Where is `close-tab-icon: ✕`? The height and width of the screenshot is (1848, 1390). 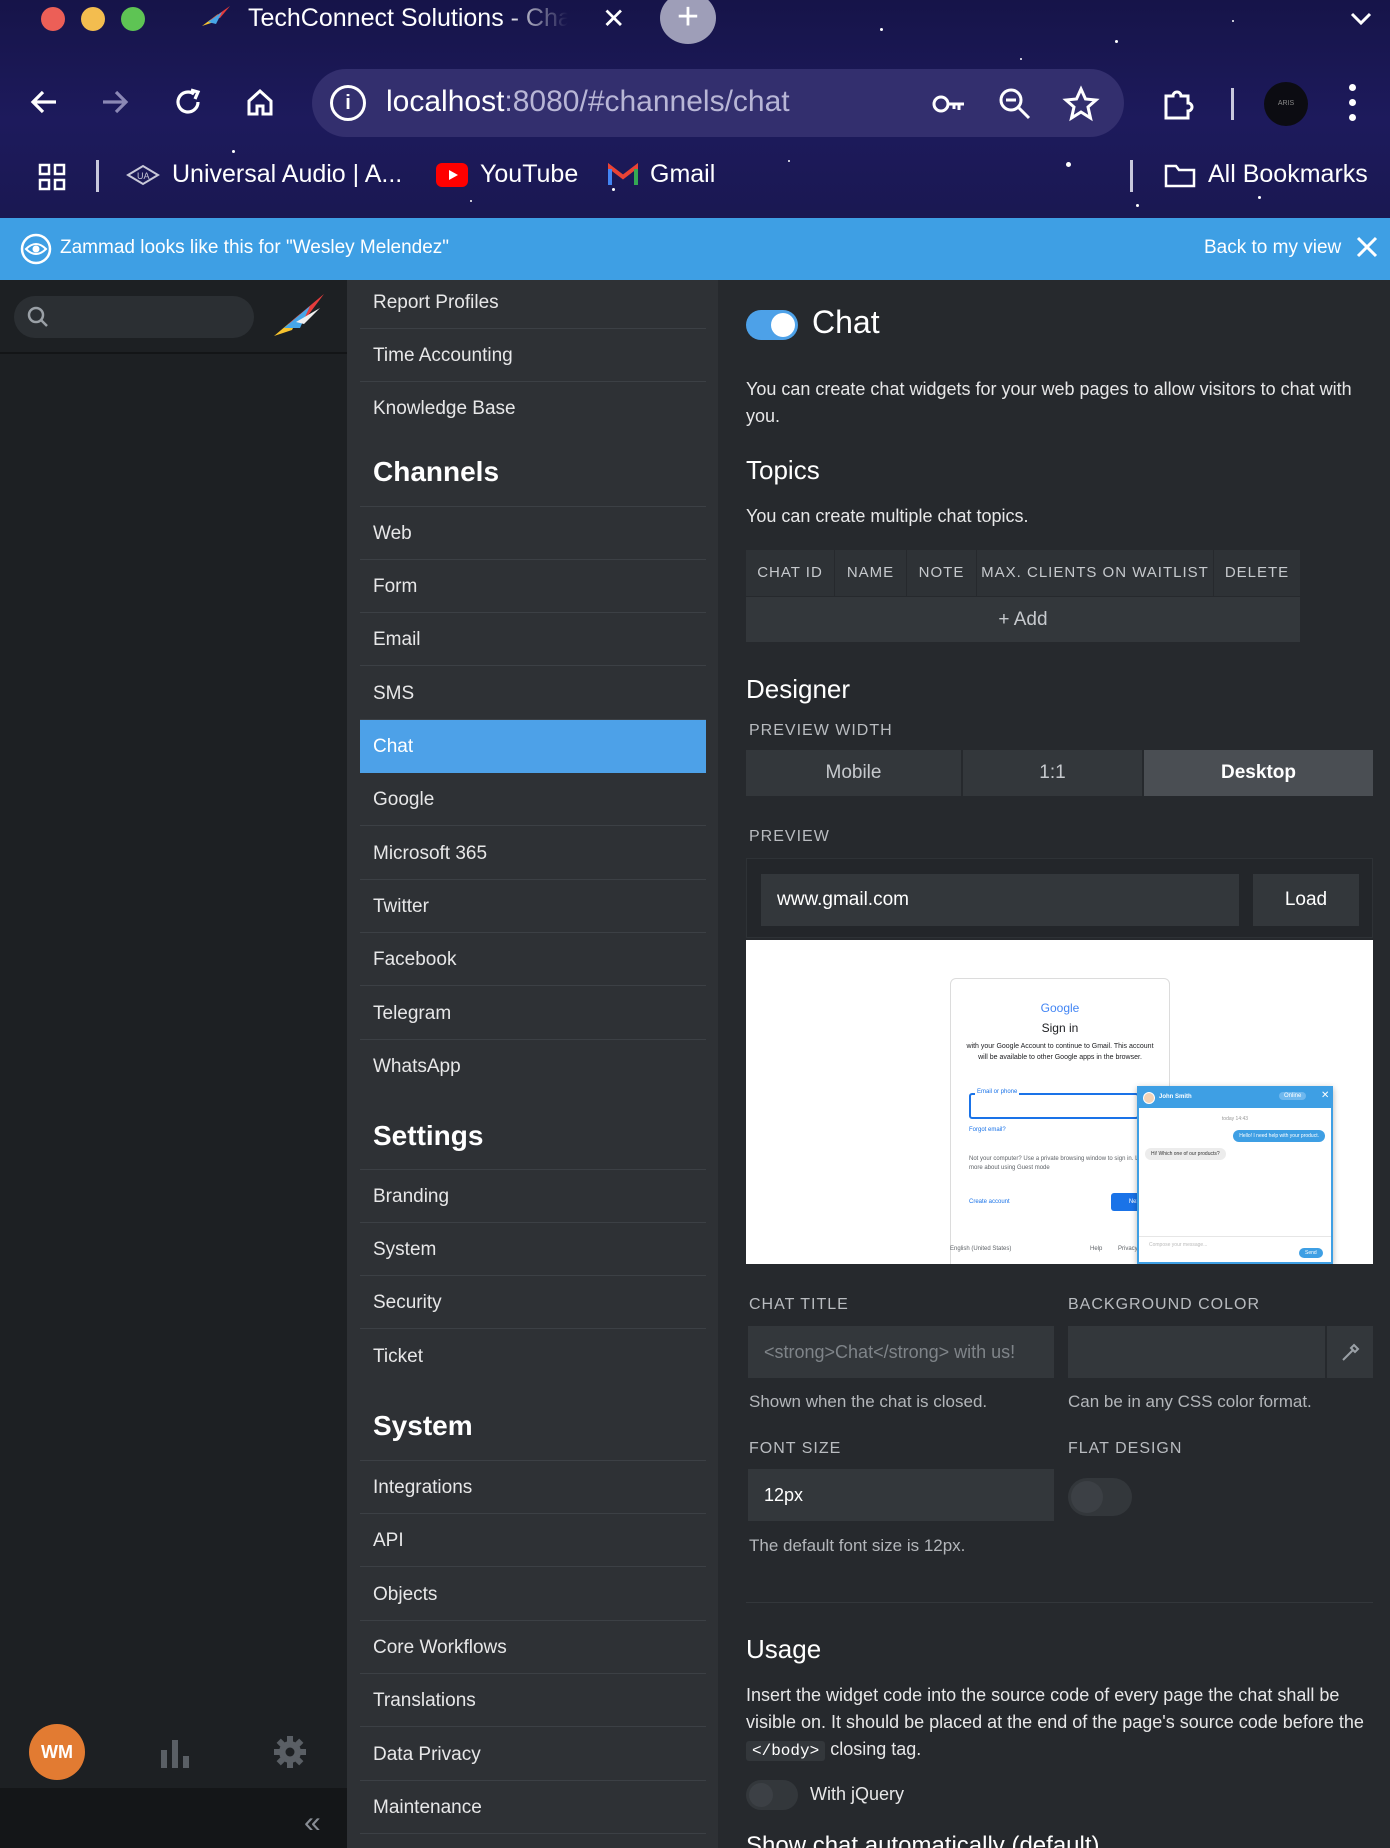 close-tab-icon: ✕ is located at coordinates (613, 18).